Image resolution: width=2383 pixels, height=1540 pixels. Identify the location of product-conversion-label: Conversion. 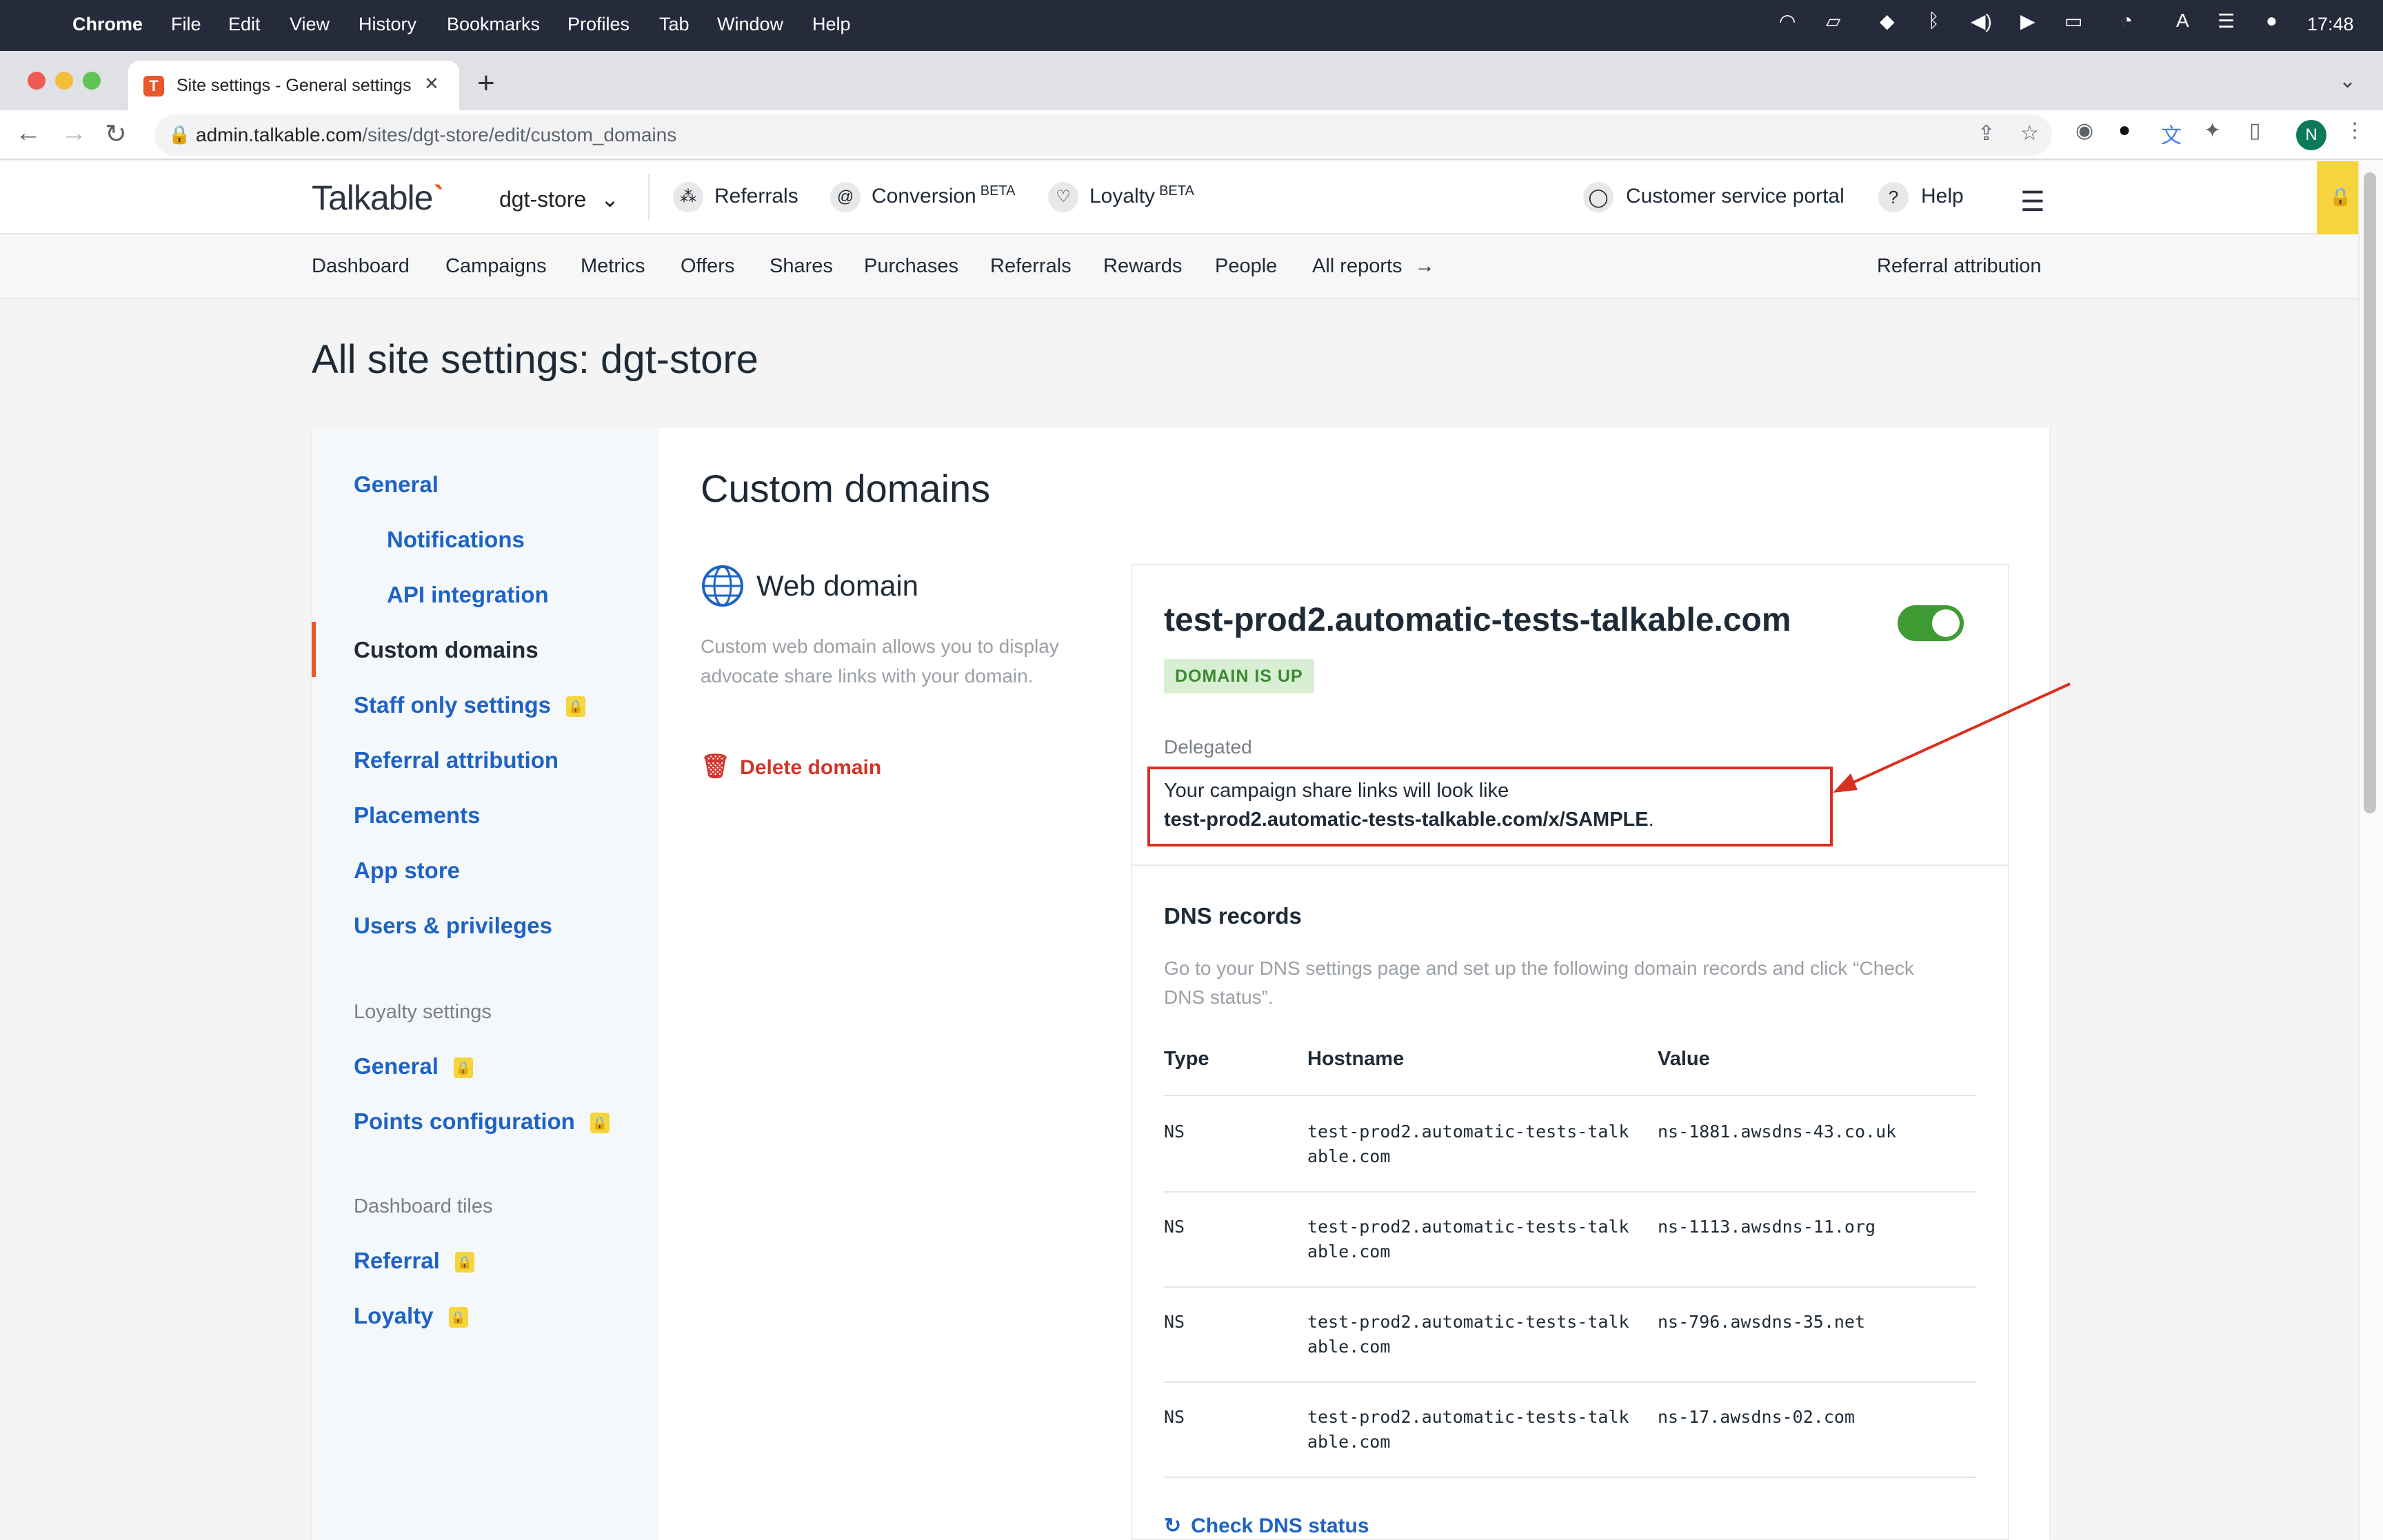
(924, 196).